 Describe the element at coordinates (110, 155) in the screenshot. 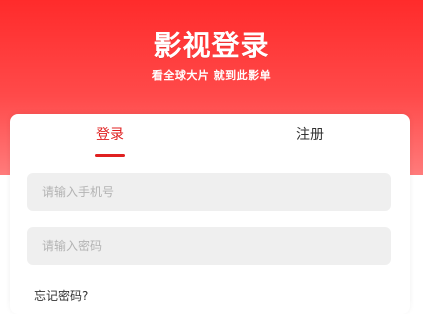

I see `active-tab-indicator` at that location.